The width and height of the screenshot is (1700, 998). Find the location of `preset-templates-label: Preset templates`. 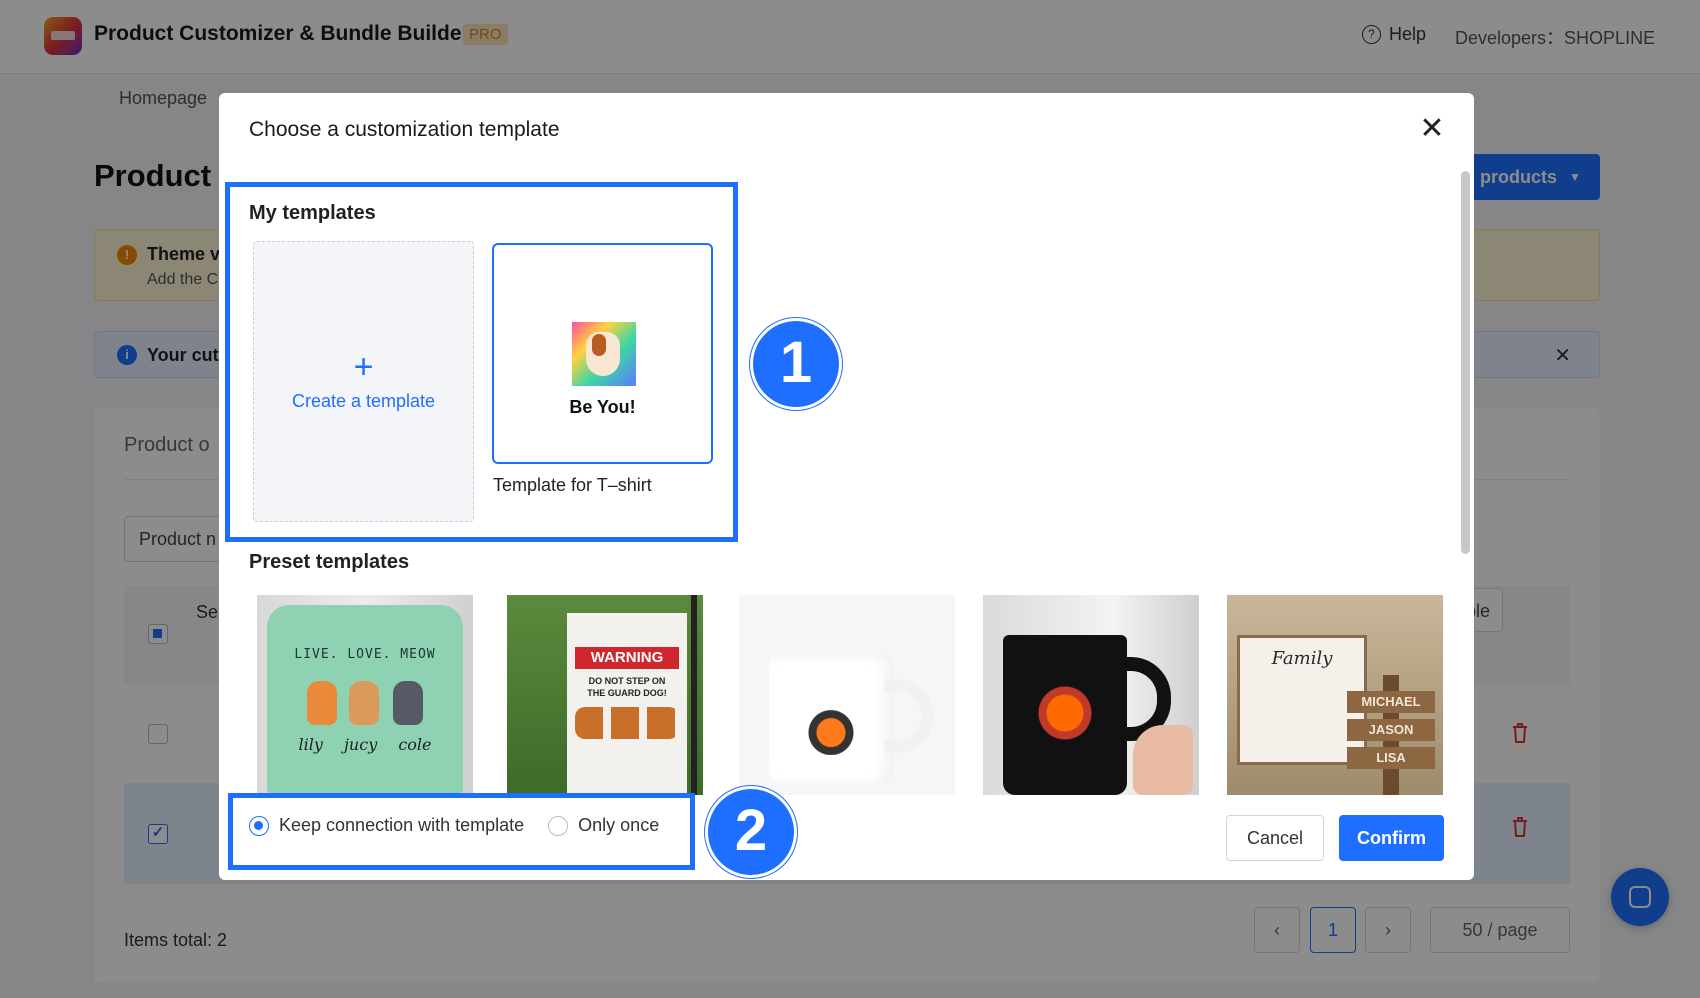

preset-templates-label: Preset templates is located at coordinates (329, 562).